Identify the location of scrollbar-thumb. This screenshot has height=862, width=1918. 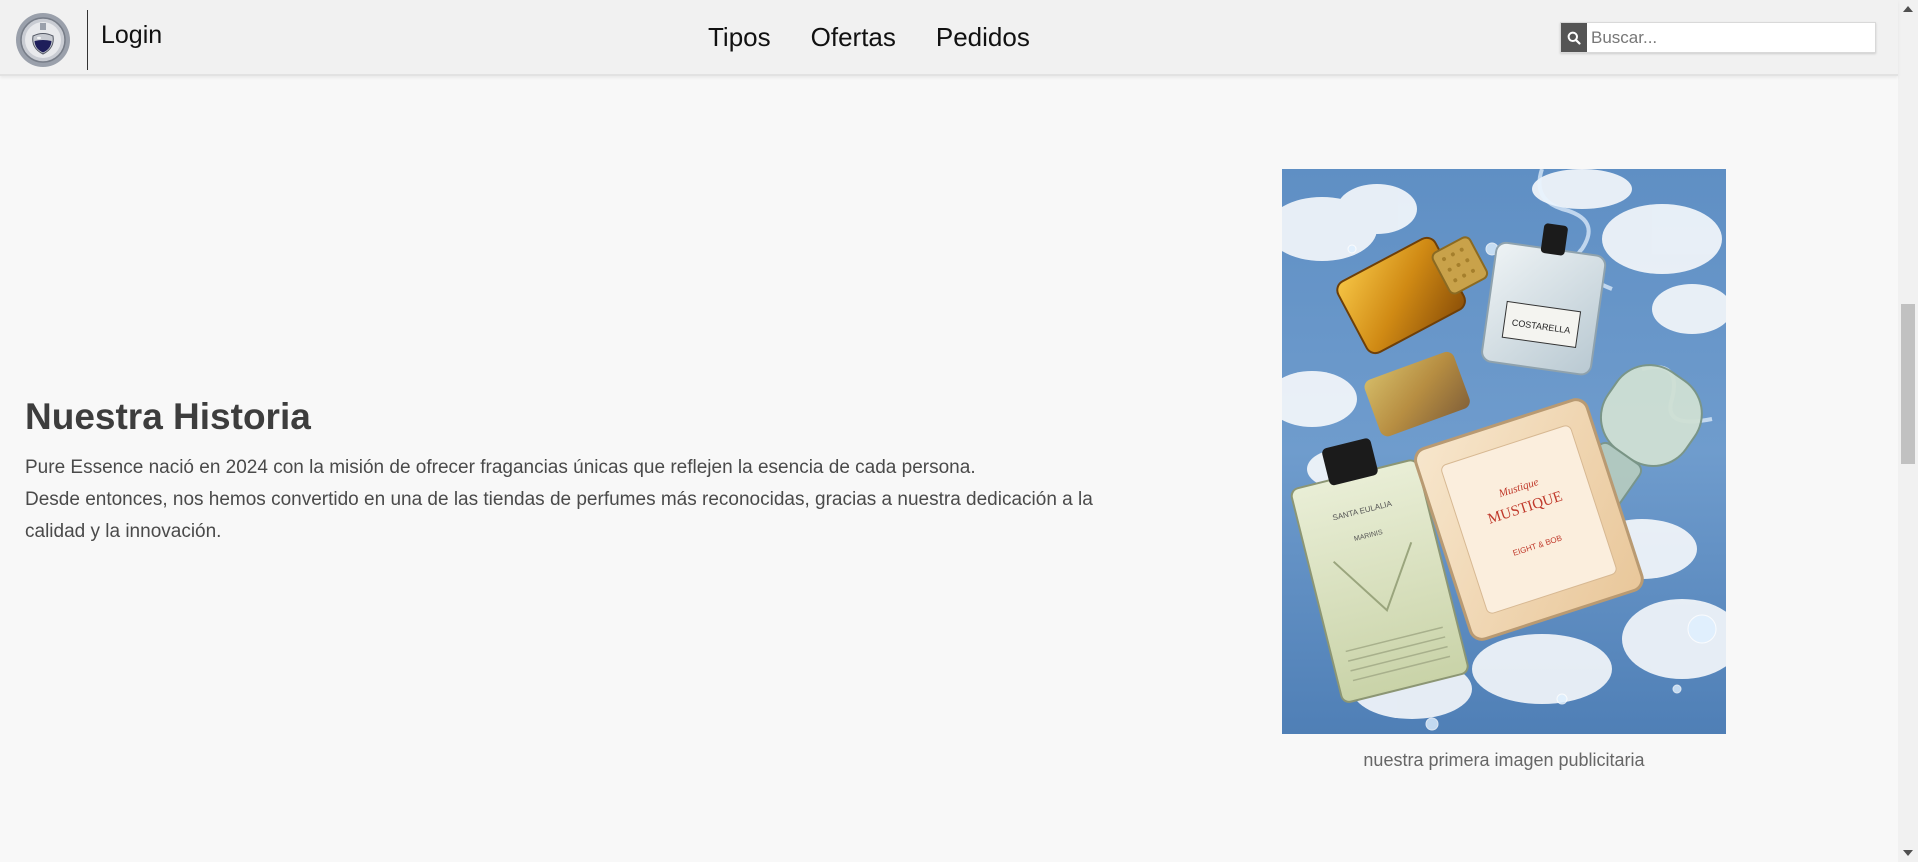
(1908, 384).